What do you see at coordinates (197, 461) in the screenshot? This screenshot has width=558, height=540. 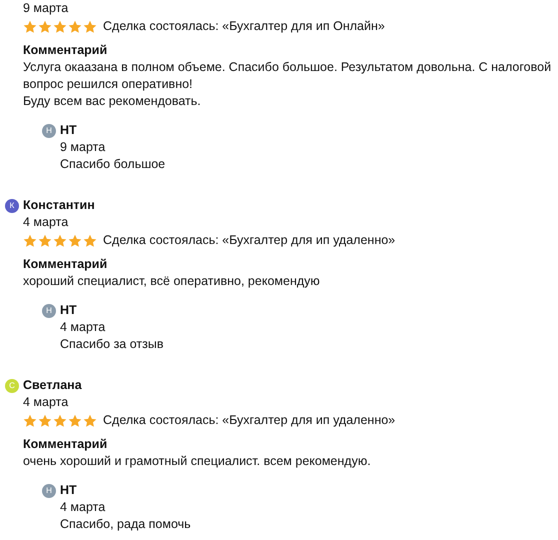 I see `comment-text: очень хороший и грамотный специалист. всем рекомендую.` at bounding box center [197, 461].